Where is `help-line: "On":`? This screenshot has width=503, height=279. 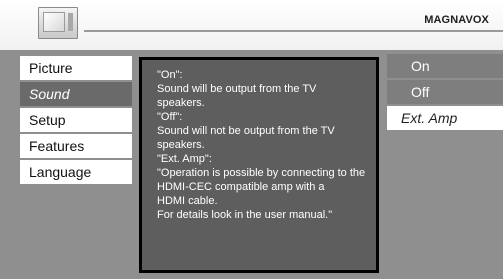
help-line: "On": is located at coordinates (170, 75).